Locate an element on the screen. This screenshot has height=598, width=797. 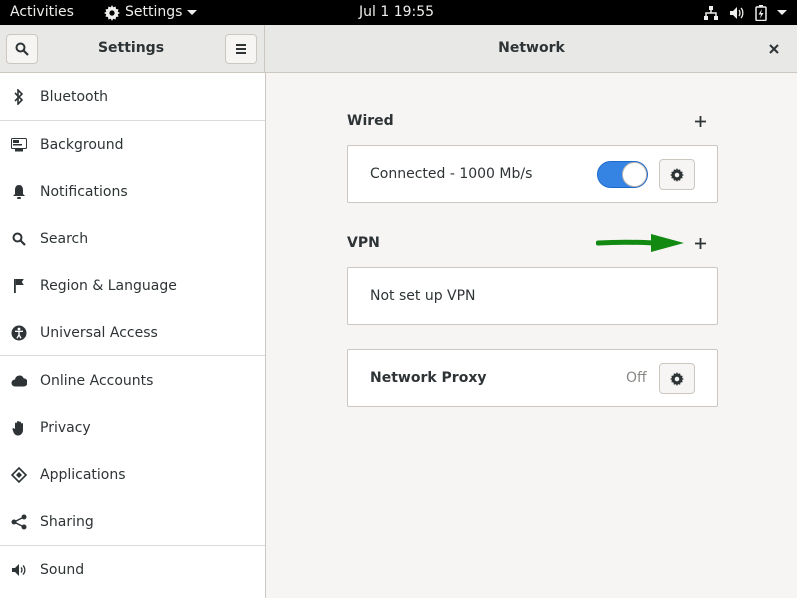
battery-icon is located at coordinates (761, 12).